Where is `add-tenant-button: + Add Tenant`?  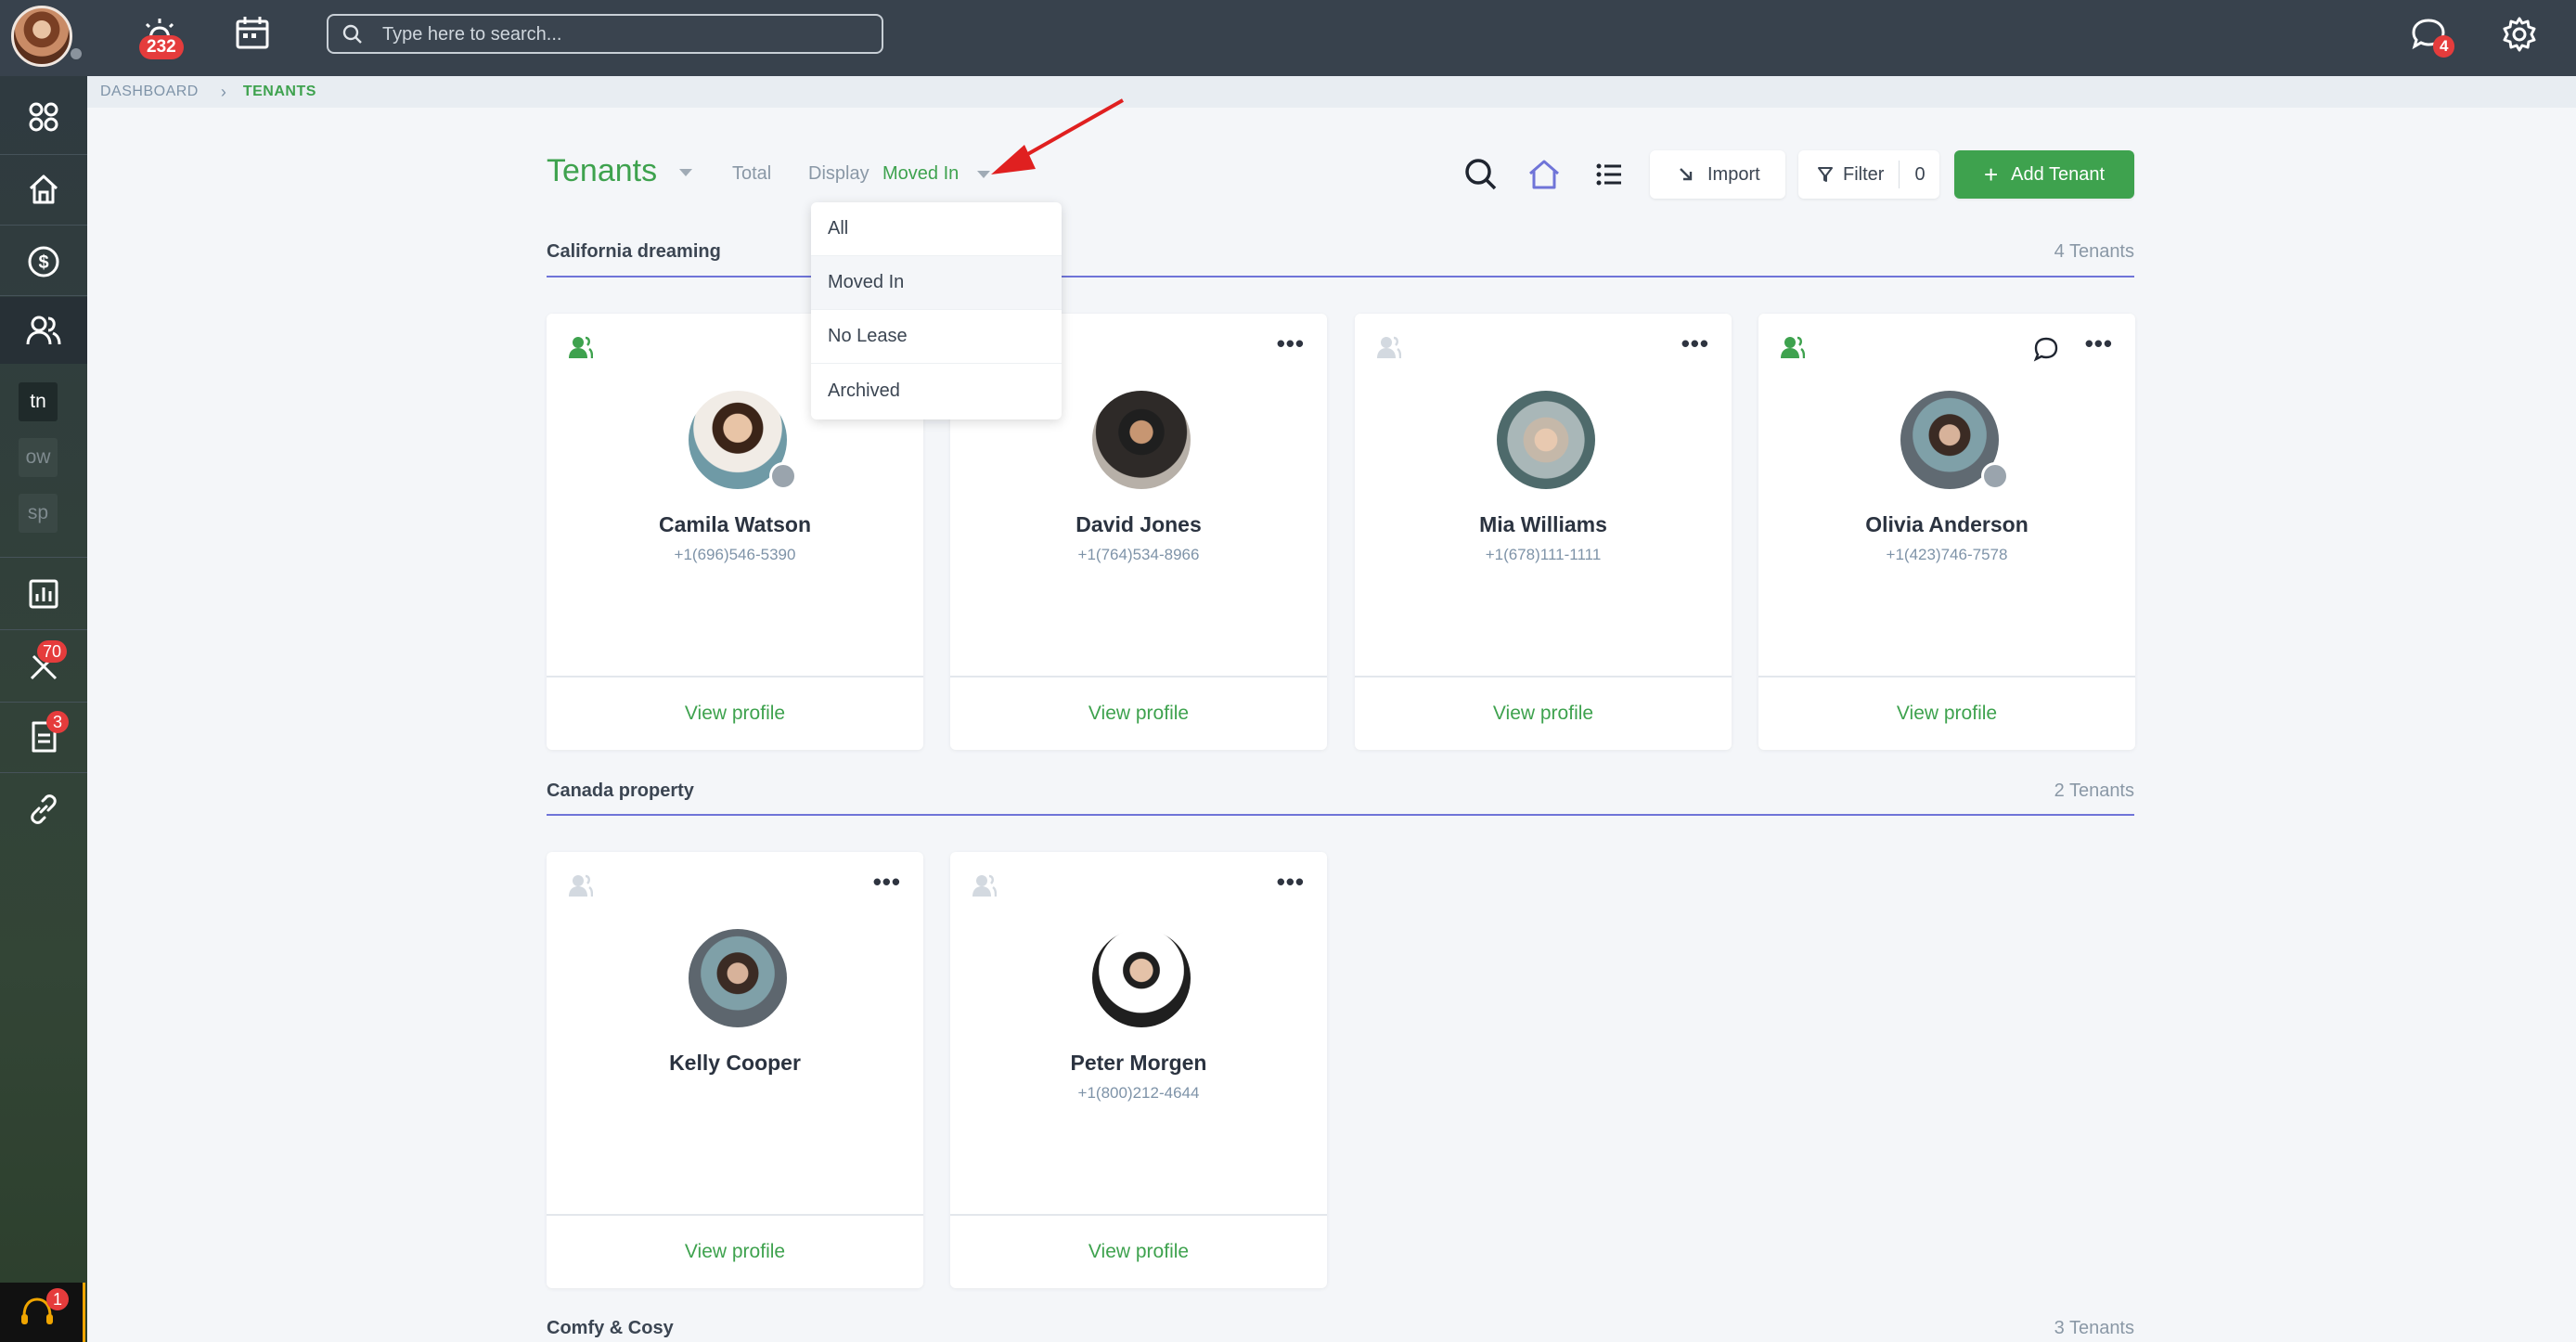
add-tenant-button: + Add Tenant is located at coordinates (2044, 175).